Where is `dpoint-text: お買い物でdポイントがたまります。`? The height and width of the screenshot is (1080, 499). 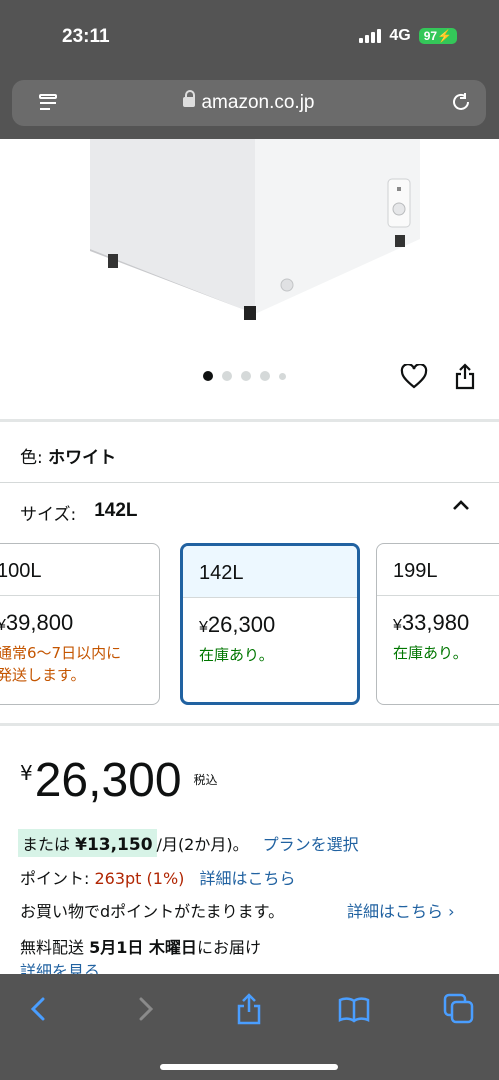
dpoint-text: お買い物でdポイントがたまります。 is located at coordinates (152, 911).